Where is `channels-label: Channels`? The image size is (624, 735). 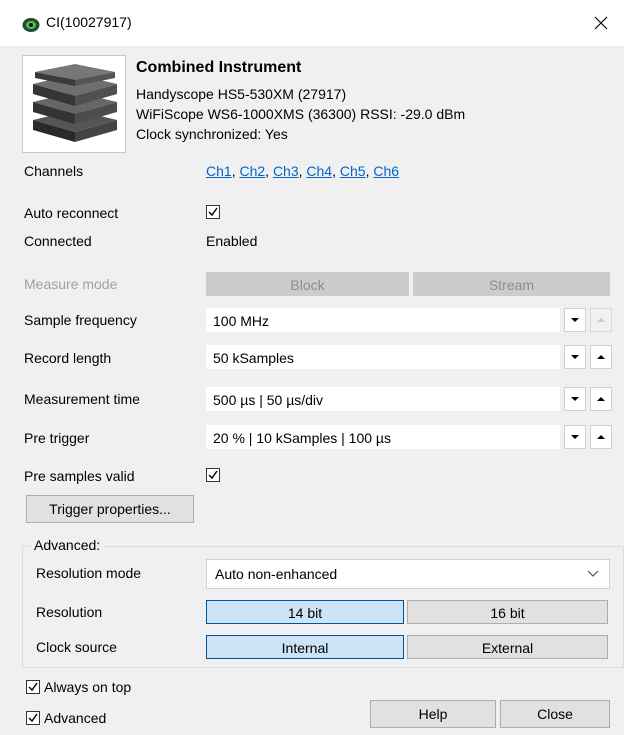
channels-label: Channels is located at coordinates (54, 171).